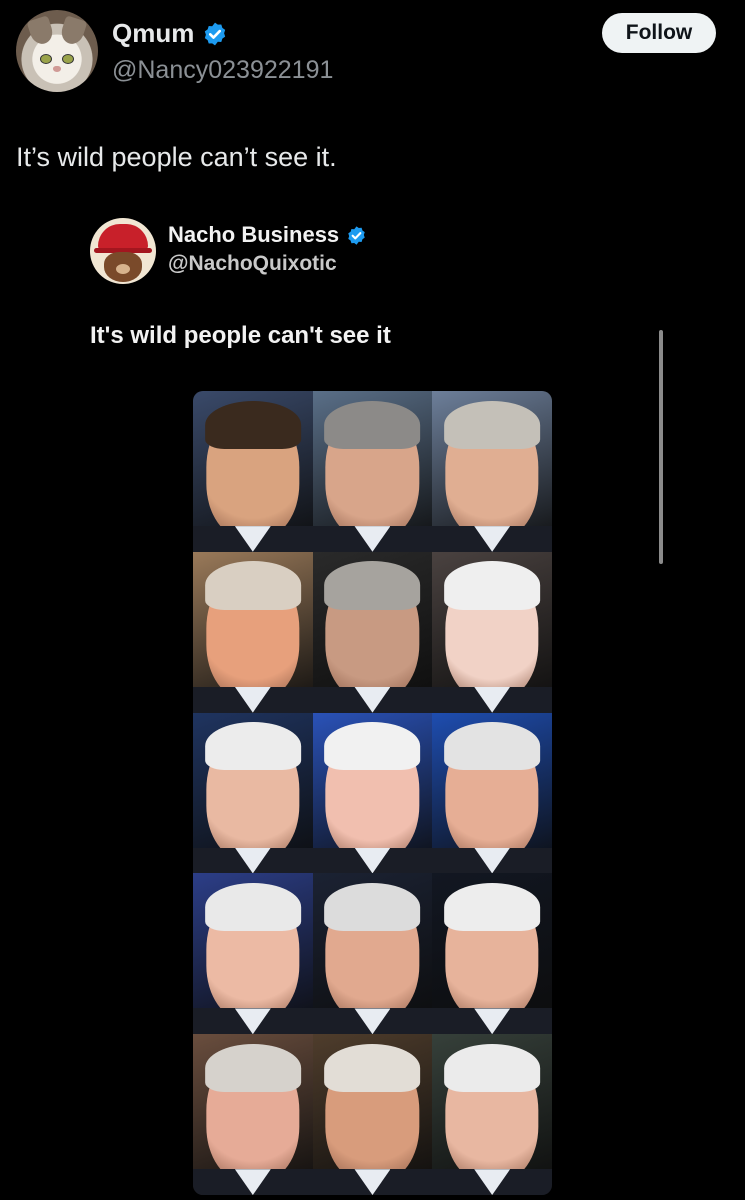  I want to click on cat-eye-left, so click(46, 59).